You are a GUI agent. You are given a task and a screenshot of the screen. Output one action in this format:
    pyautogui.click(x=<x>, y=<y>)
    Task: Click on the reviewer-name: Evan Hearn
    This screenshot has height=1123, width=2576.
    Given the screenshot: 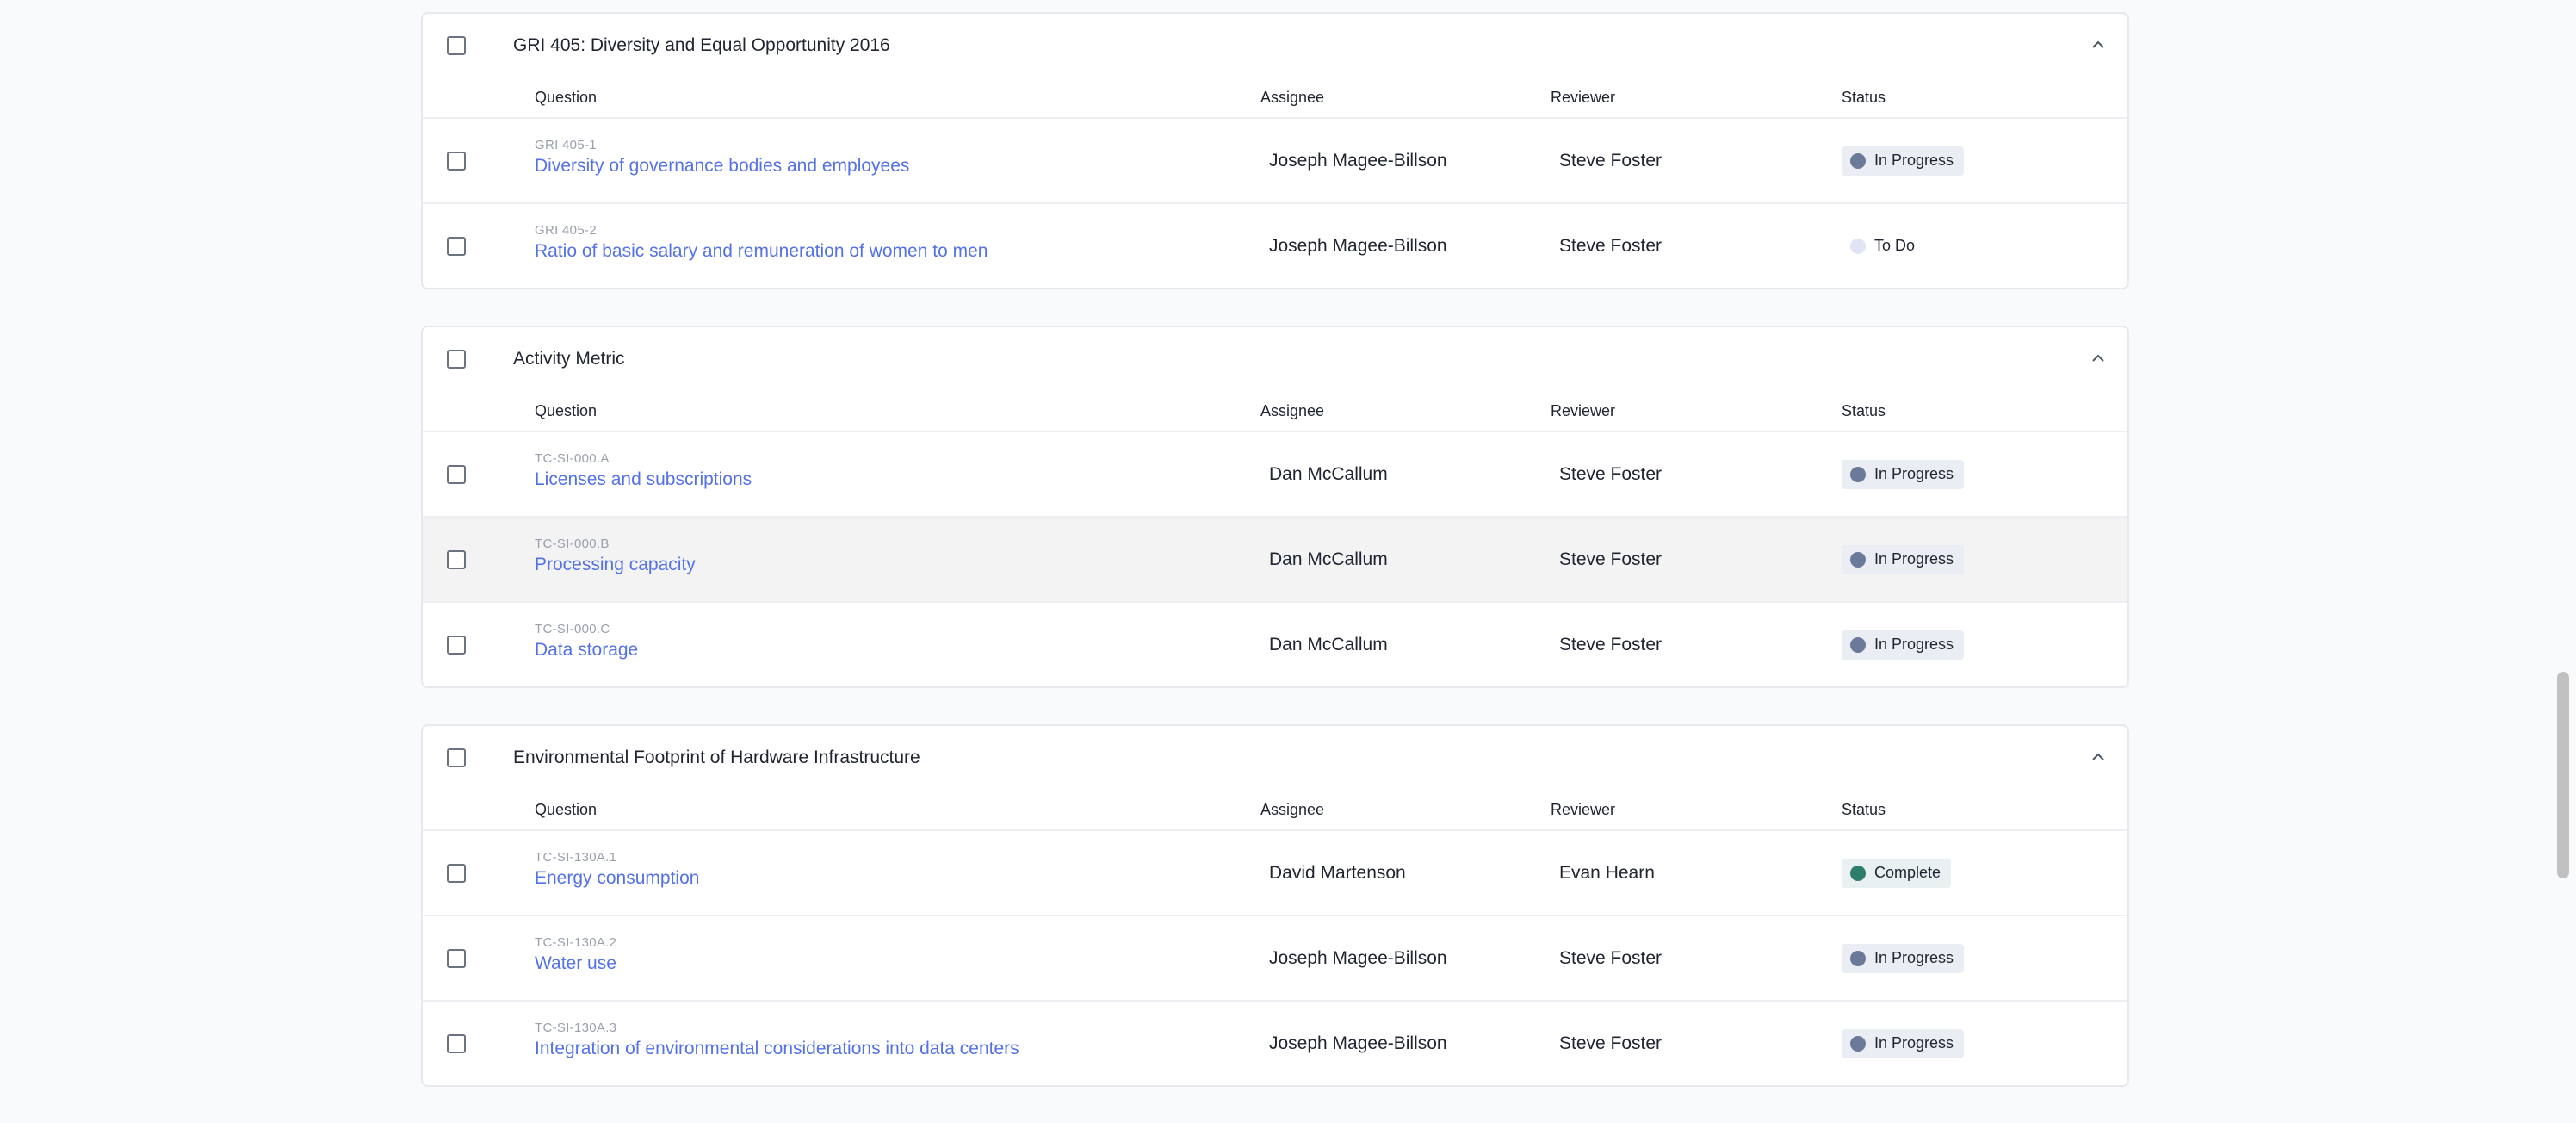 What is the action you would take?
    pyautogui.click(x=1607, y=873)
    